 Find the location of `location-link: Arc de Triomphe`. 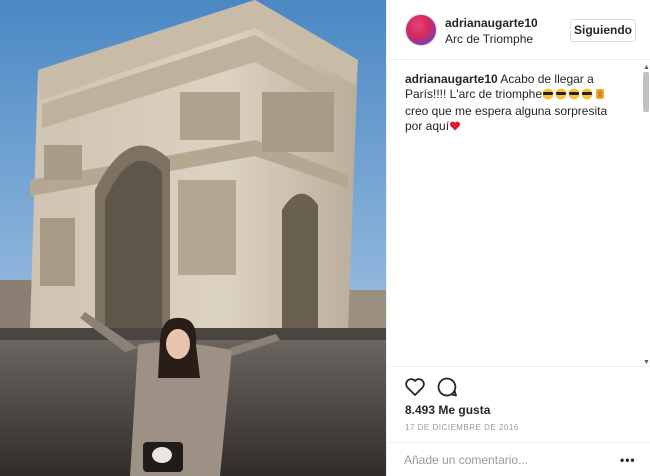

location-link: Arc de Triomphe is located at coordinates (489, 39).